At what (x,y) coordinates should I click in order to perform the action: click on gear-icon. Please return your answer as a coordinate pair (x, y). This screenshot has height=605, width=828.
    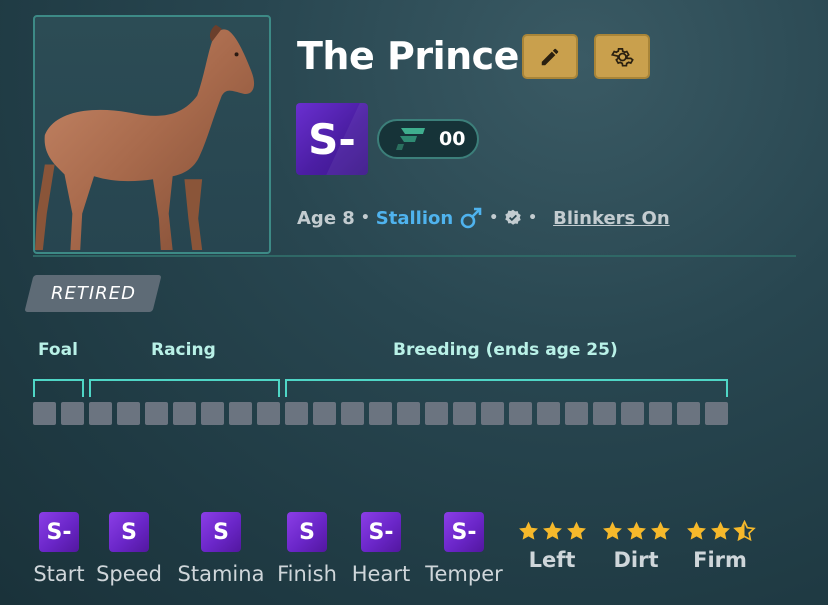
    Looking at the image, I should click on (622, 57).